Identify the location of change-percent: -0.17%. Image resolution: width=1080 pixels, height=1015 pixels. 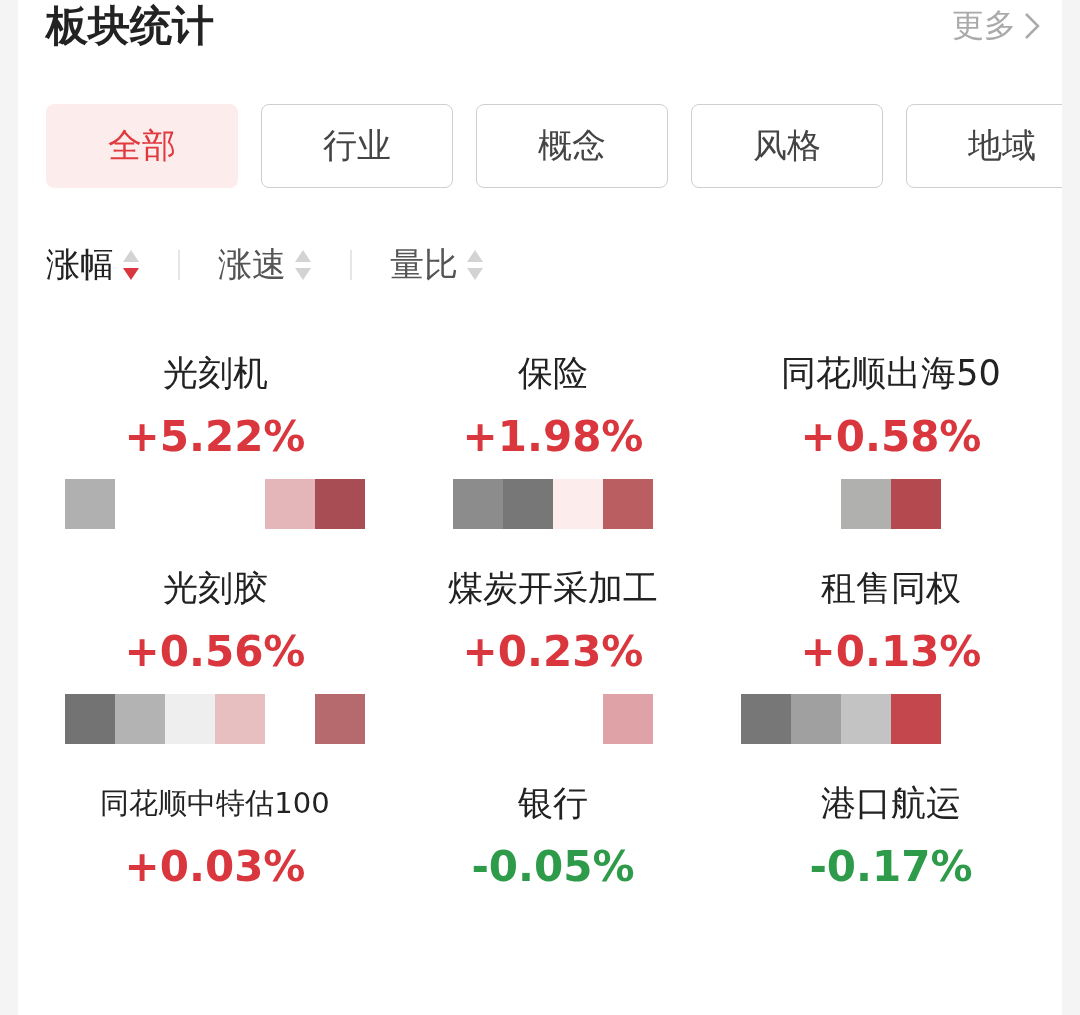
(891, 866).